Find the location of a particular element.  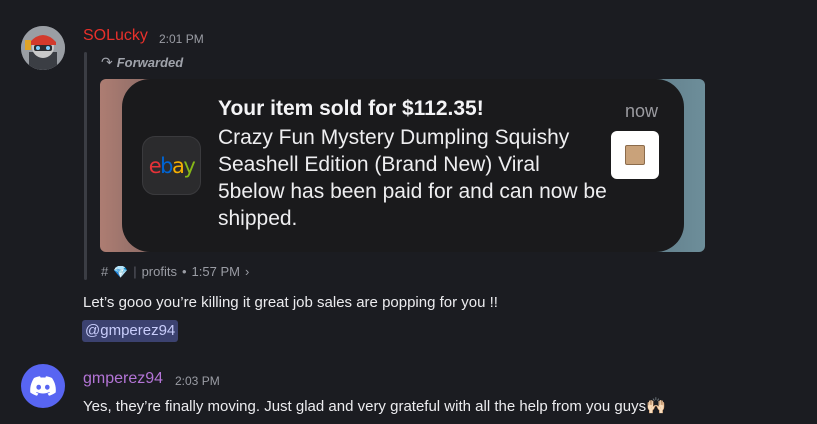

ebay-app-icon: ebay is located at coordinates (171, 165).